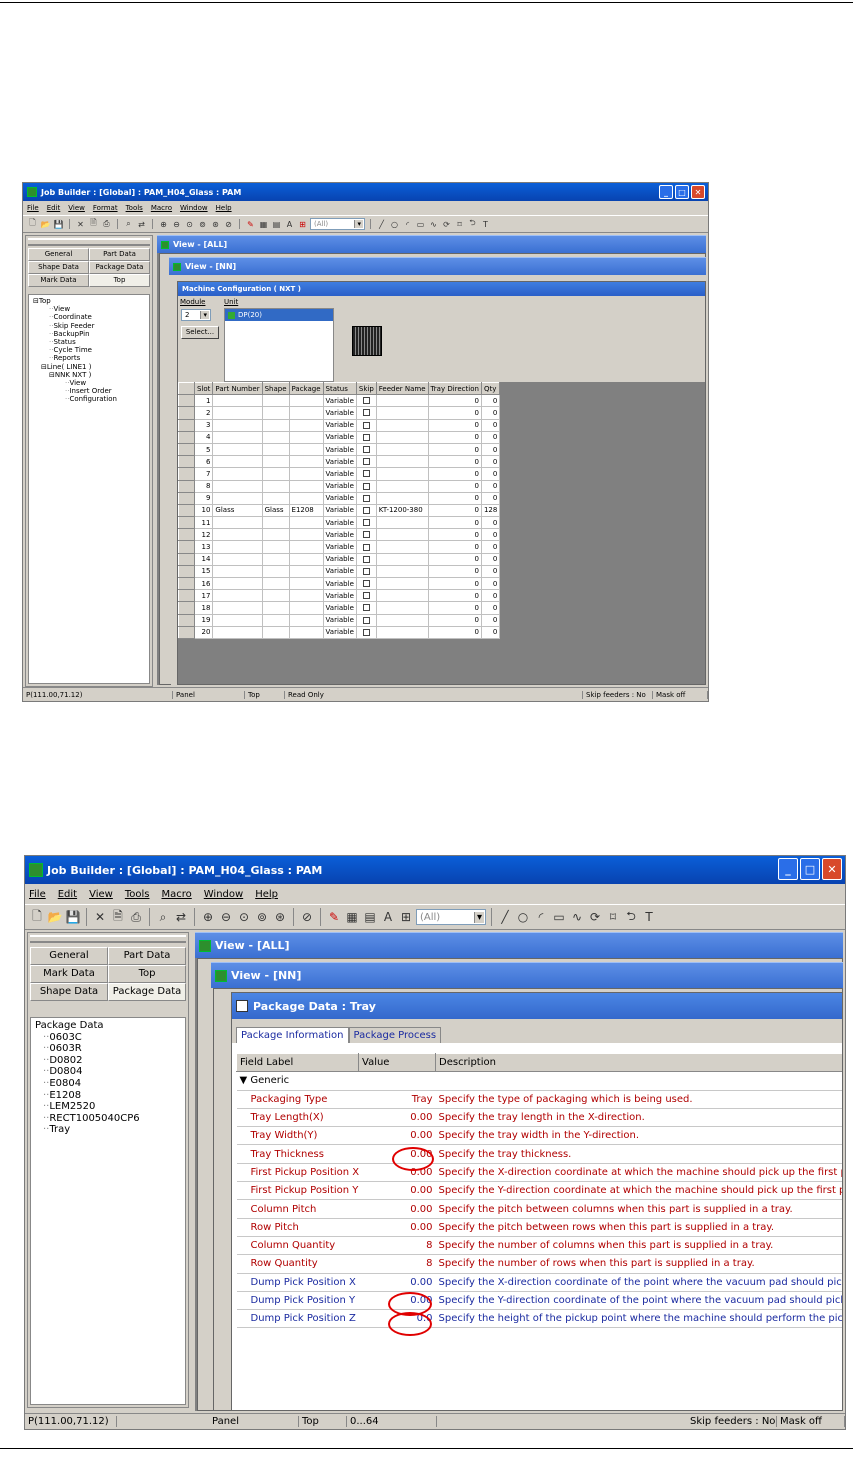 The width and height of the screenshot is (853, 1473). I want to click on slot-cell: 5, so click(203, 449).